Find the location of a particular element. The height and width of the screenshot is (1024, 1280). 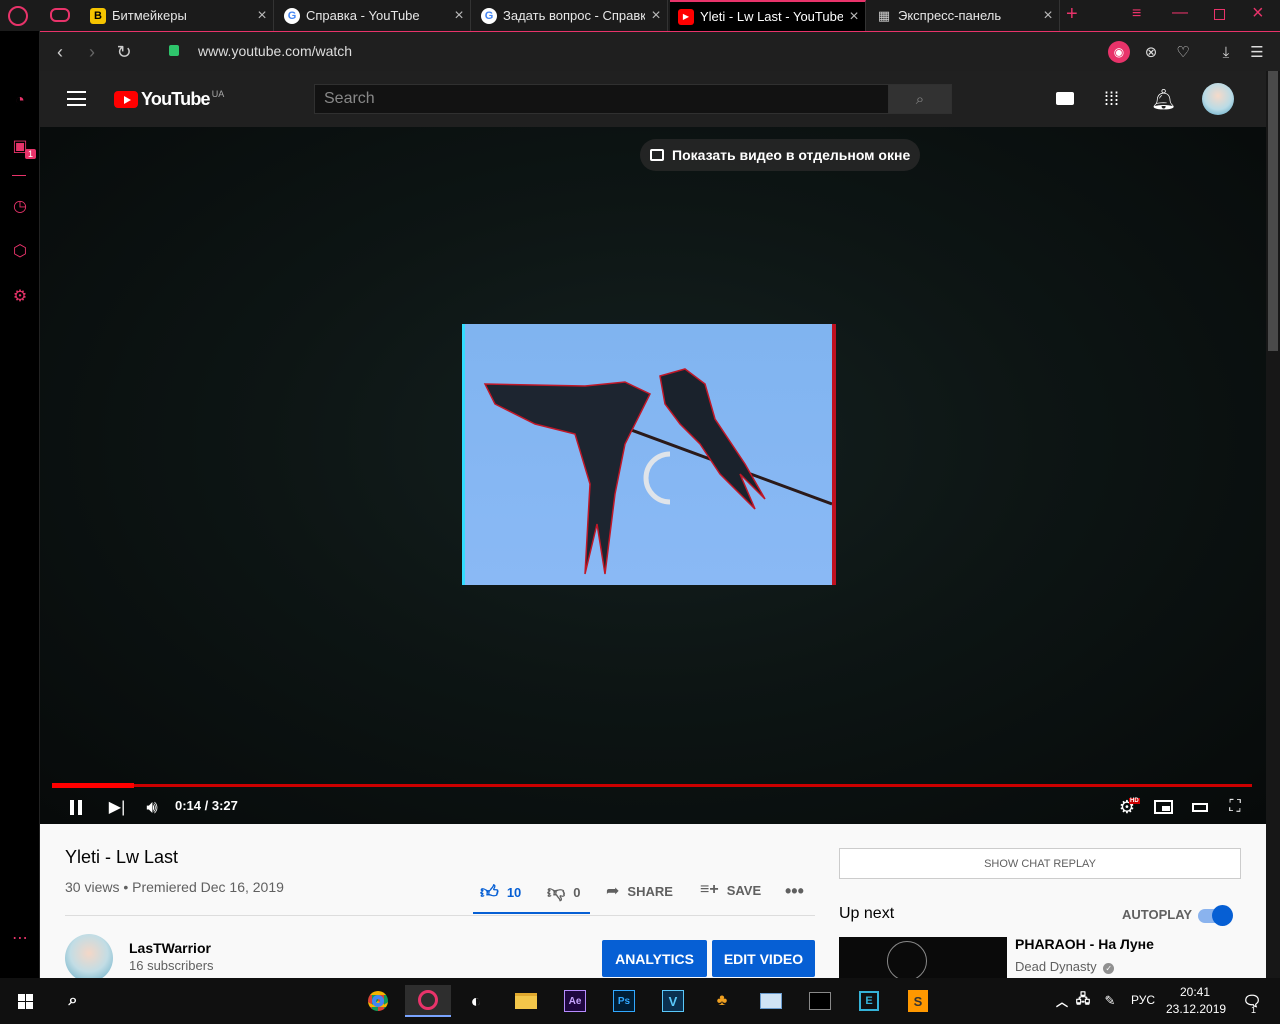

fullscreen-icon: ⛶ is located at coordinates (1235, 807).